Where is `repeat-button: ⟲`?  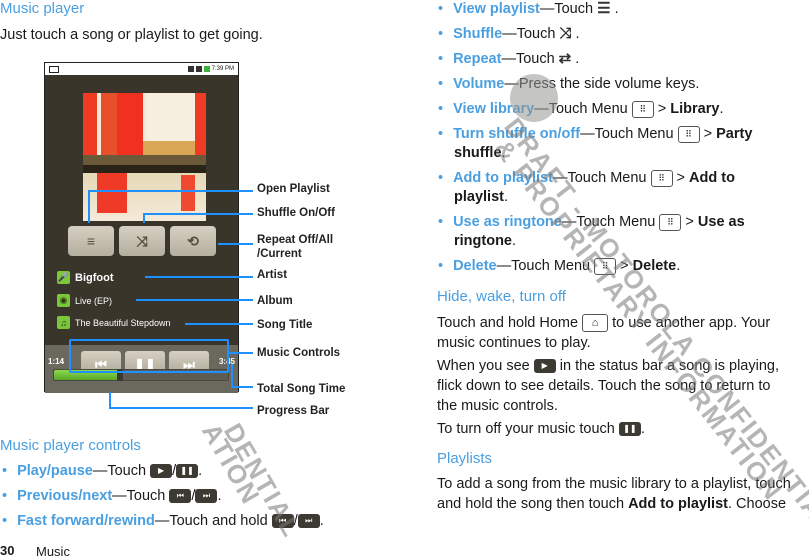 repeat-button: ⟲ is located at coordinates (193, 241).